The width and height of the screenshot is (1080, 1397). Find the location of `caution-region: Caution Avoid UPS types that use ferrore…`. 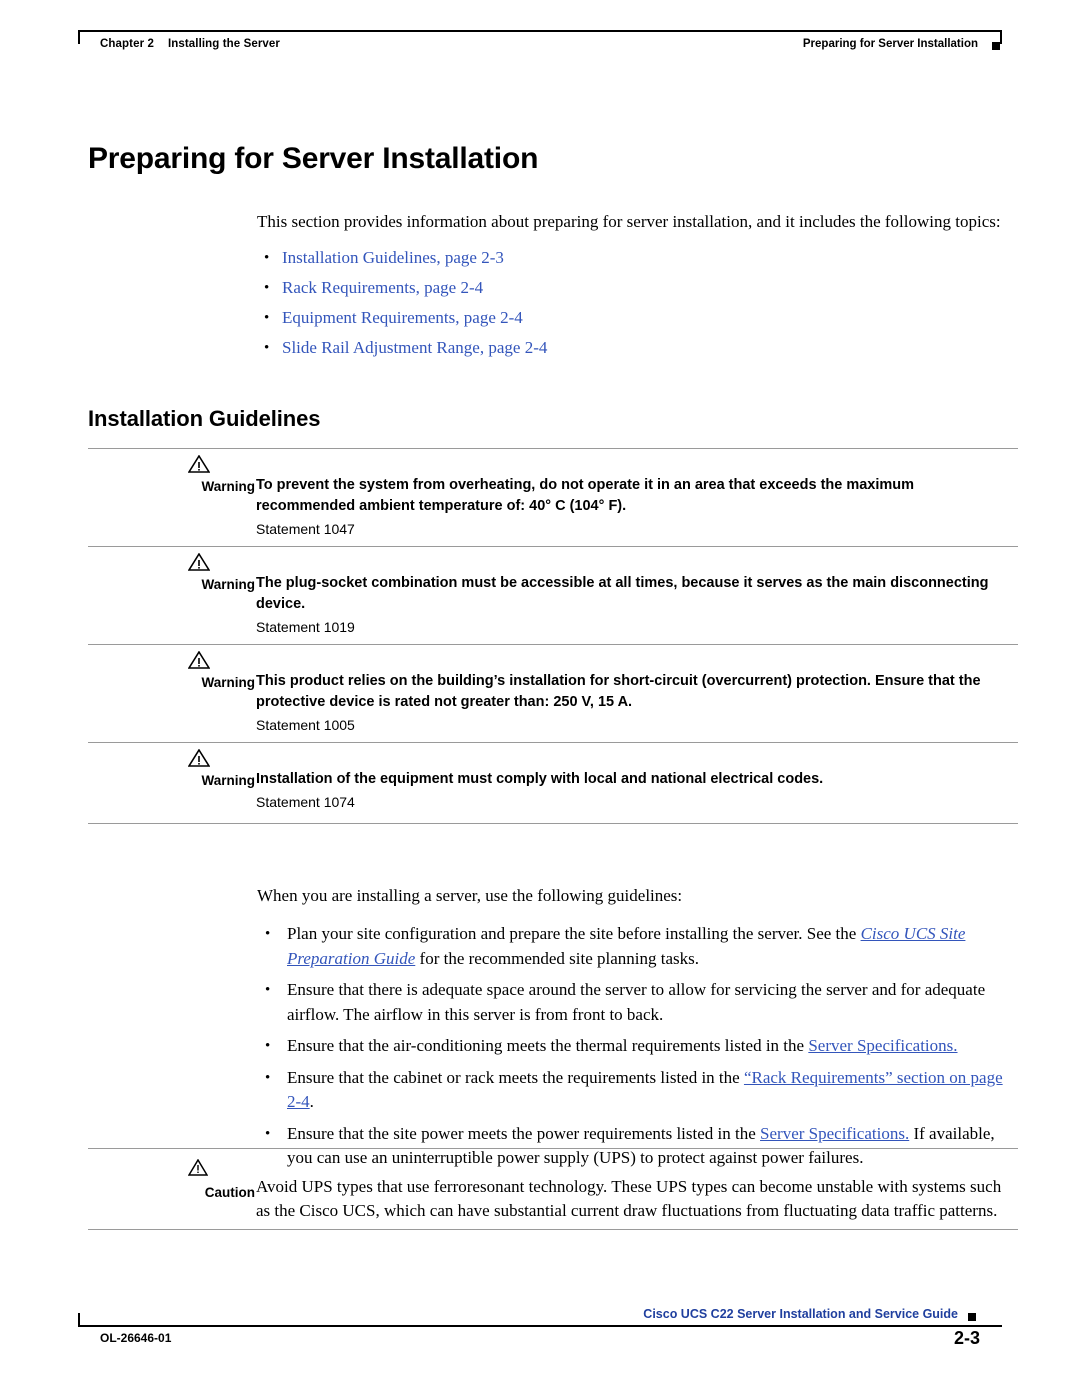

caution-region: Caution Avoid UPS types that use ferrore… is located at coordinates (553, 1189).